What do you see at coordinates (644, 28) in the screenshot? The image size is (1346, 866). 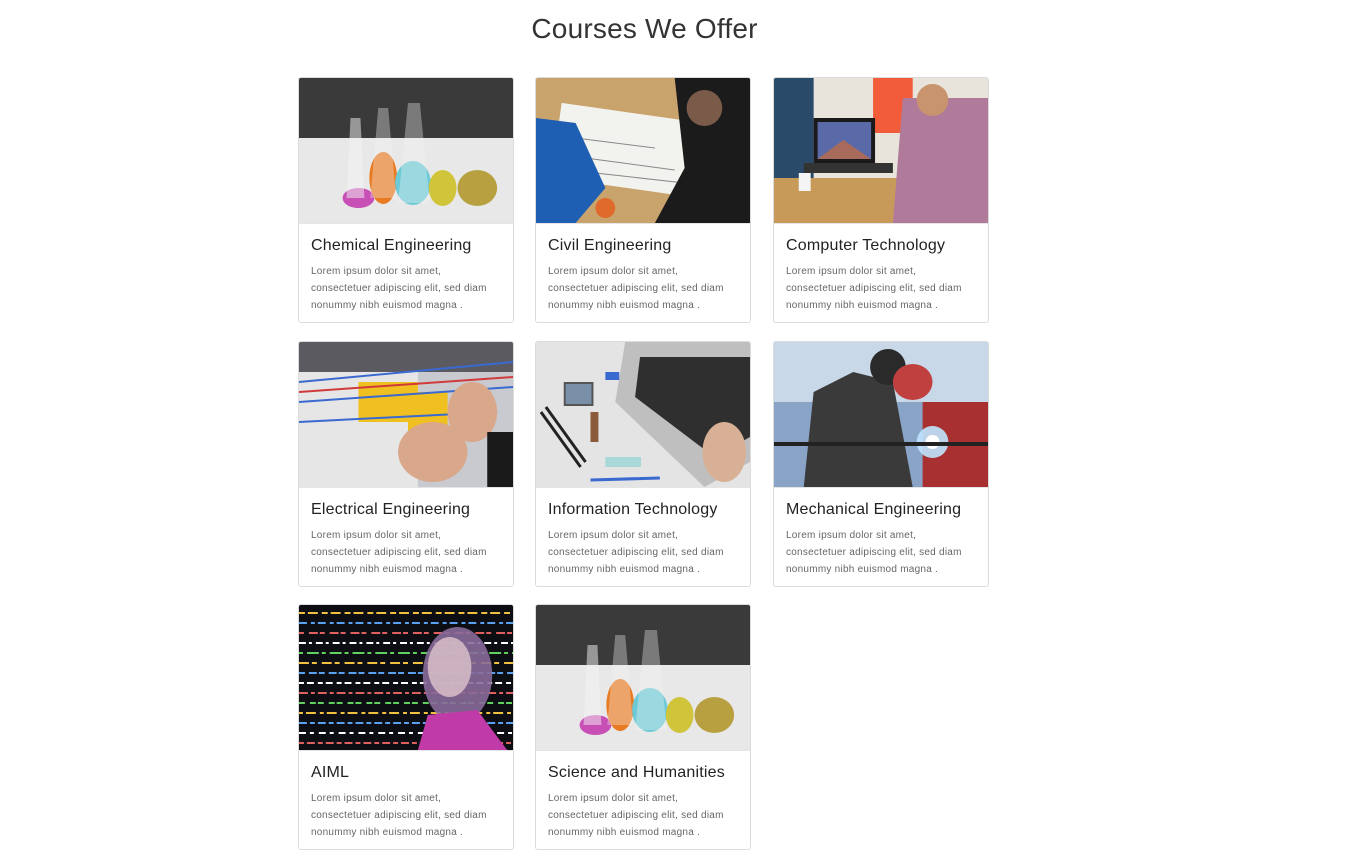 I see `page-title: Courses We Offer` at bounding box center [644, 28].